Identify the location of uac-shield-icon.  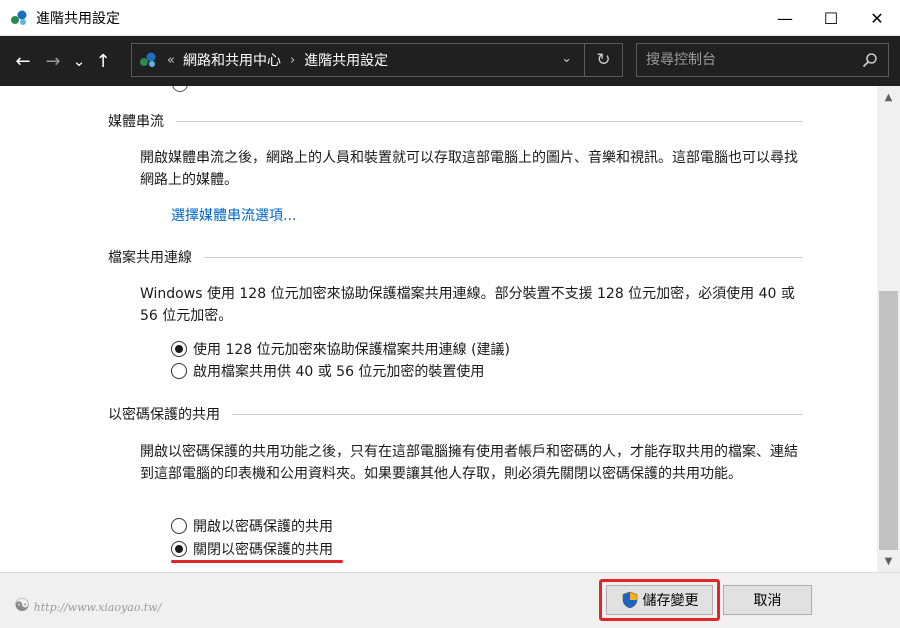
(630, 600).